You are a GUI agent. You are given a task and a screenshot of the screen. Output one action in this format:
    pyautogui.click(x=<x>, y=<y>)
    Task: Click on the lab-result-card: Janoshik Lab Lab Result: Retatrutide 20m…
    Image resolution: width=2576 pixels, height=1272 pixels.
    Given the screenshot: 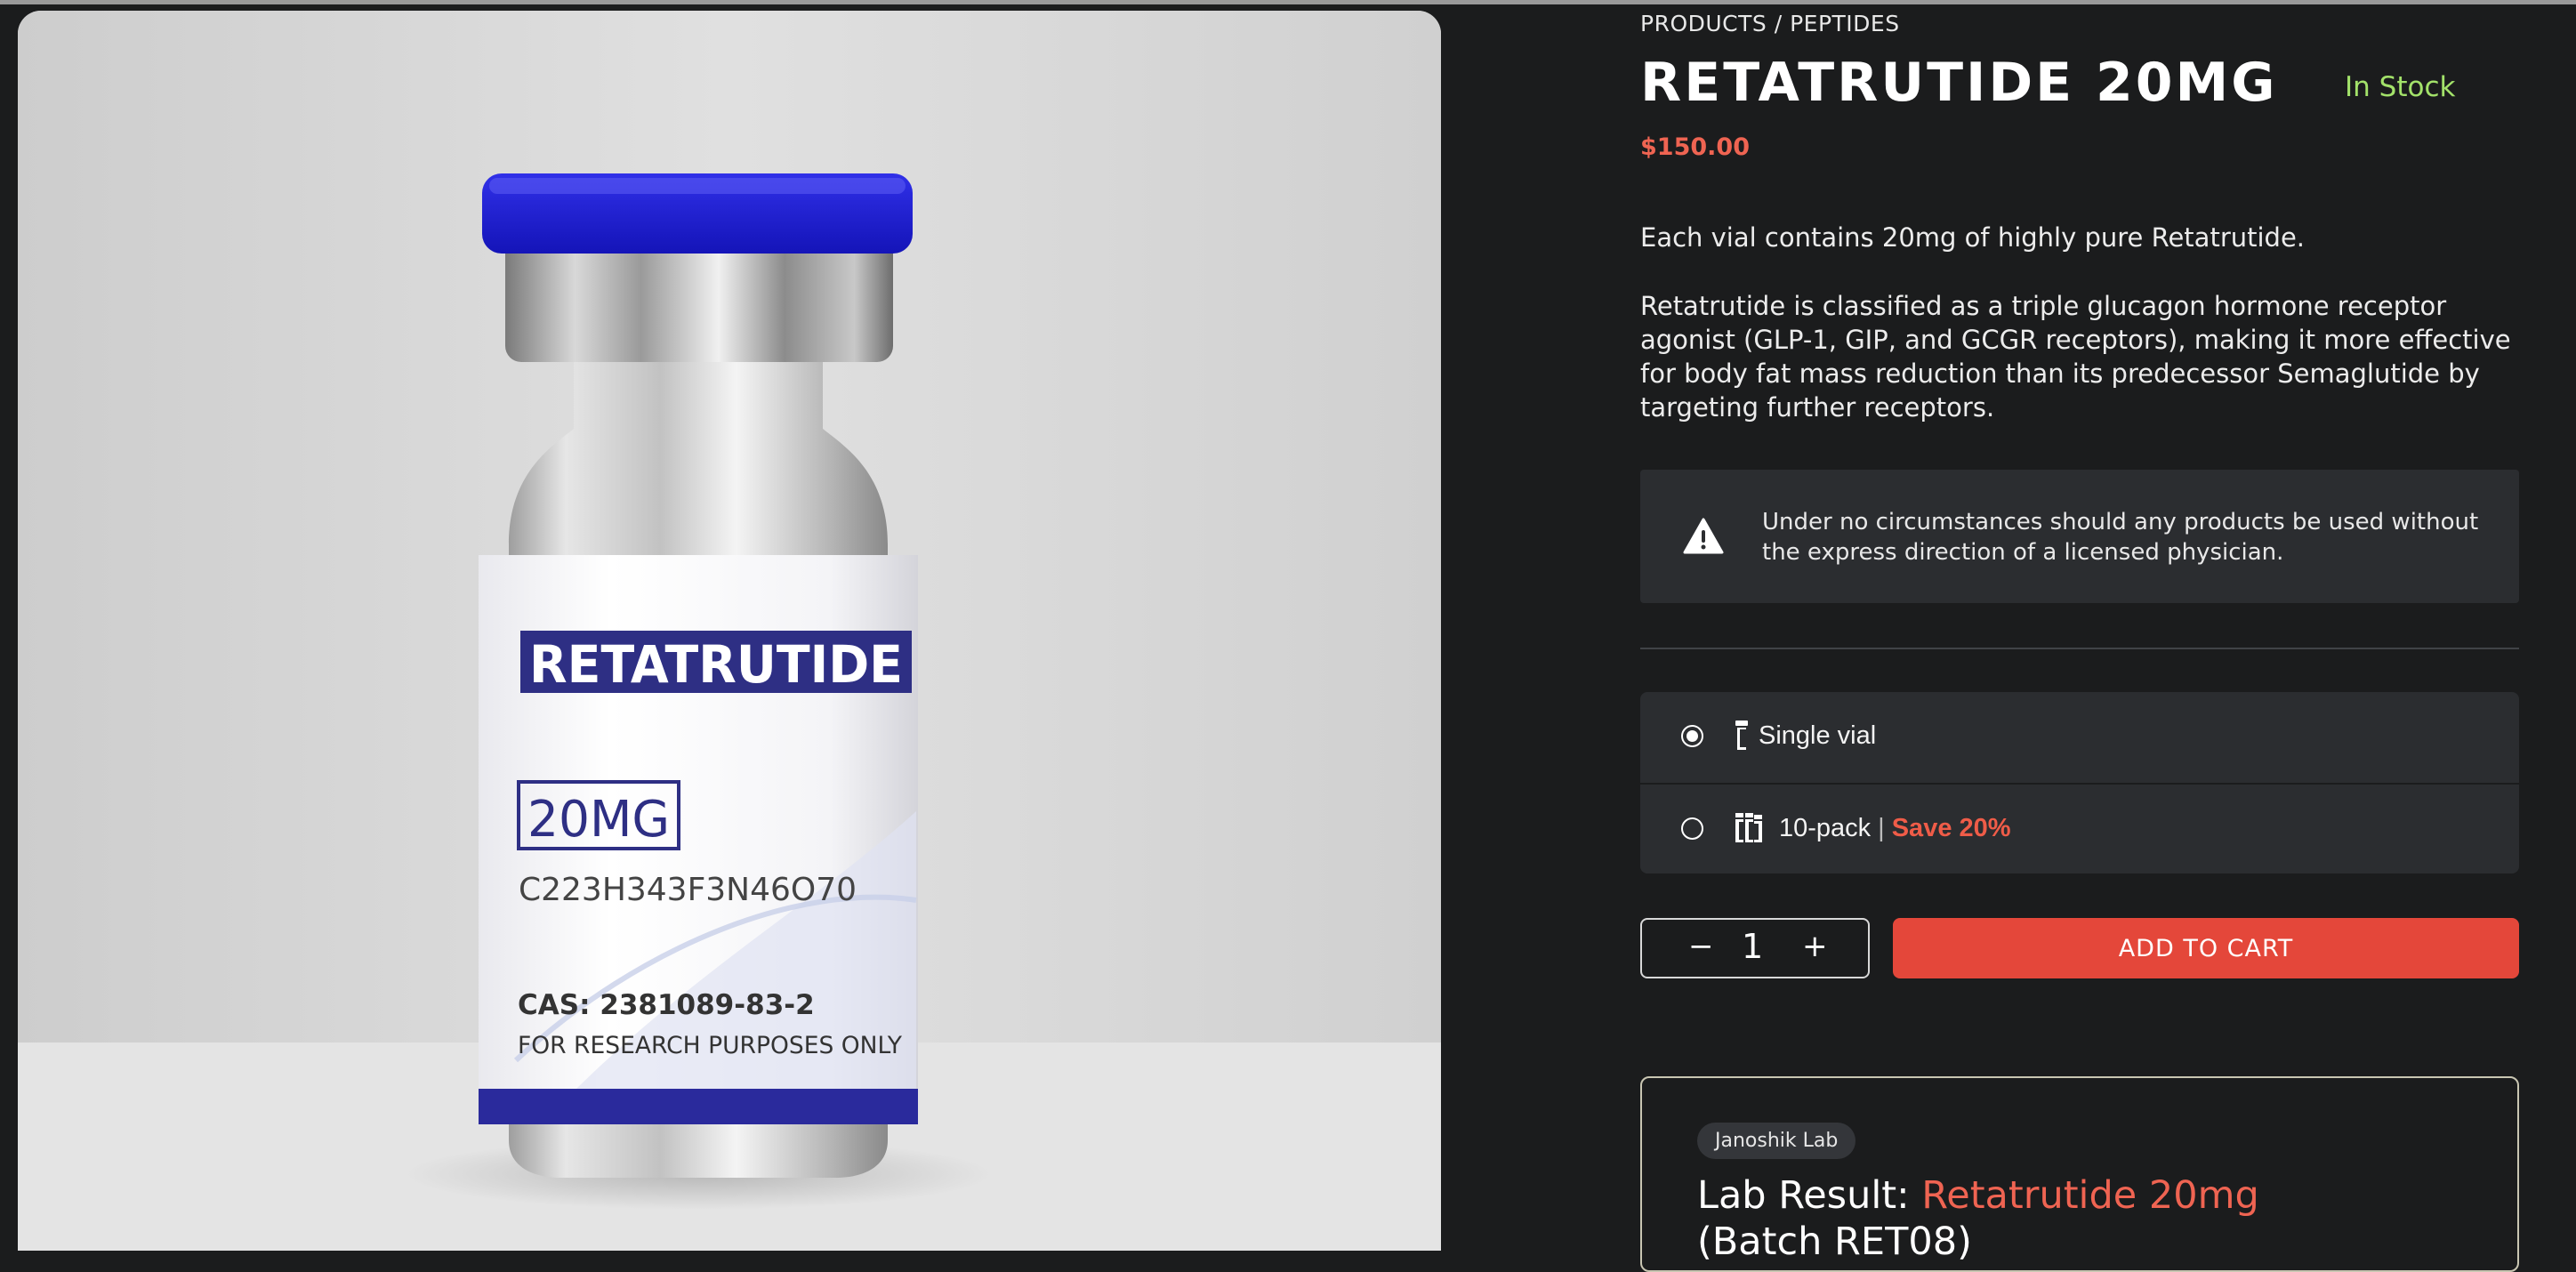 What is the action you would take?
    pyautogui.click(x=2079, y=1174)
    